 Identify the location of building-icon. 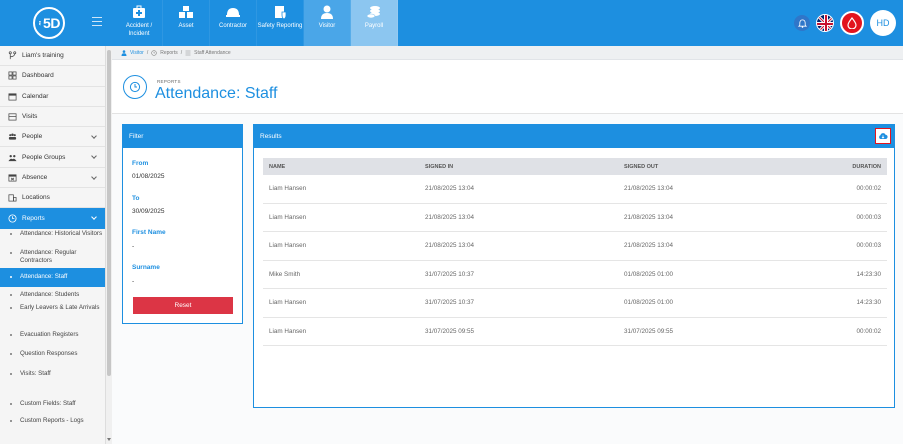
(12, 198).